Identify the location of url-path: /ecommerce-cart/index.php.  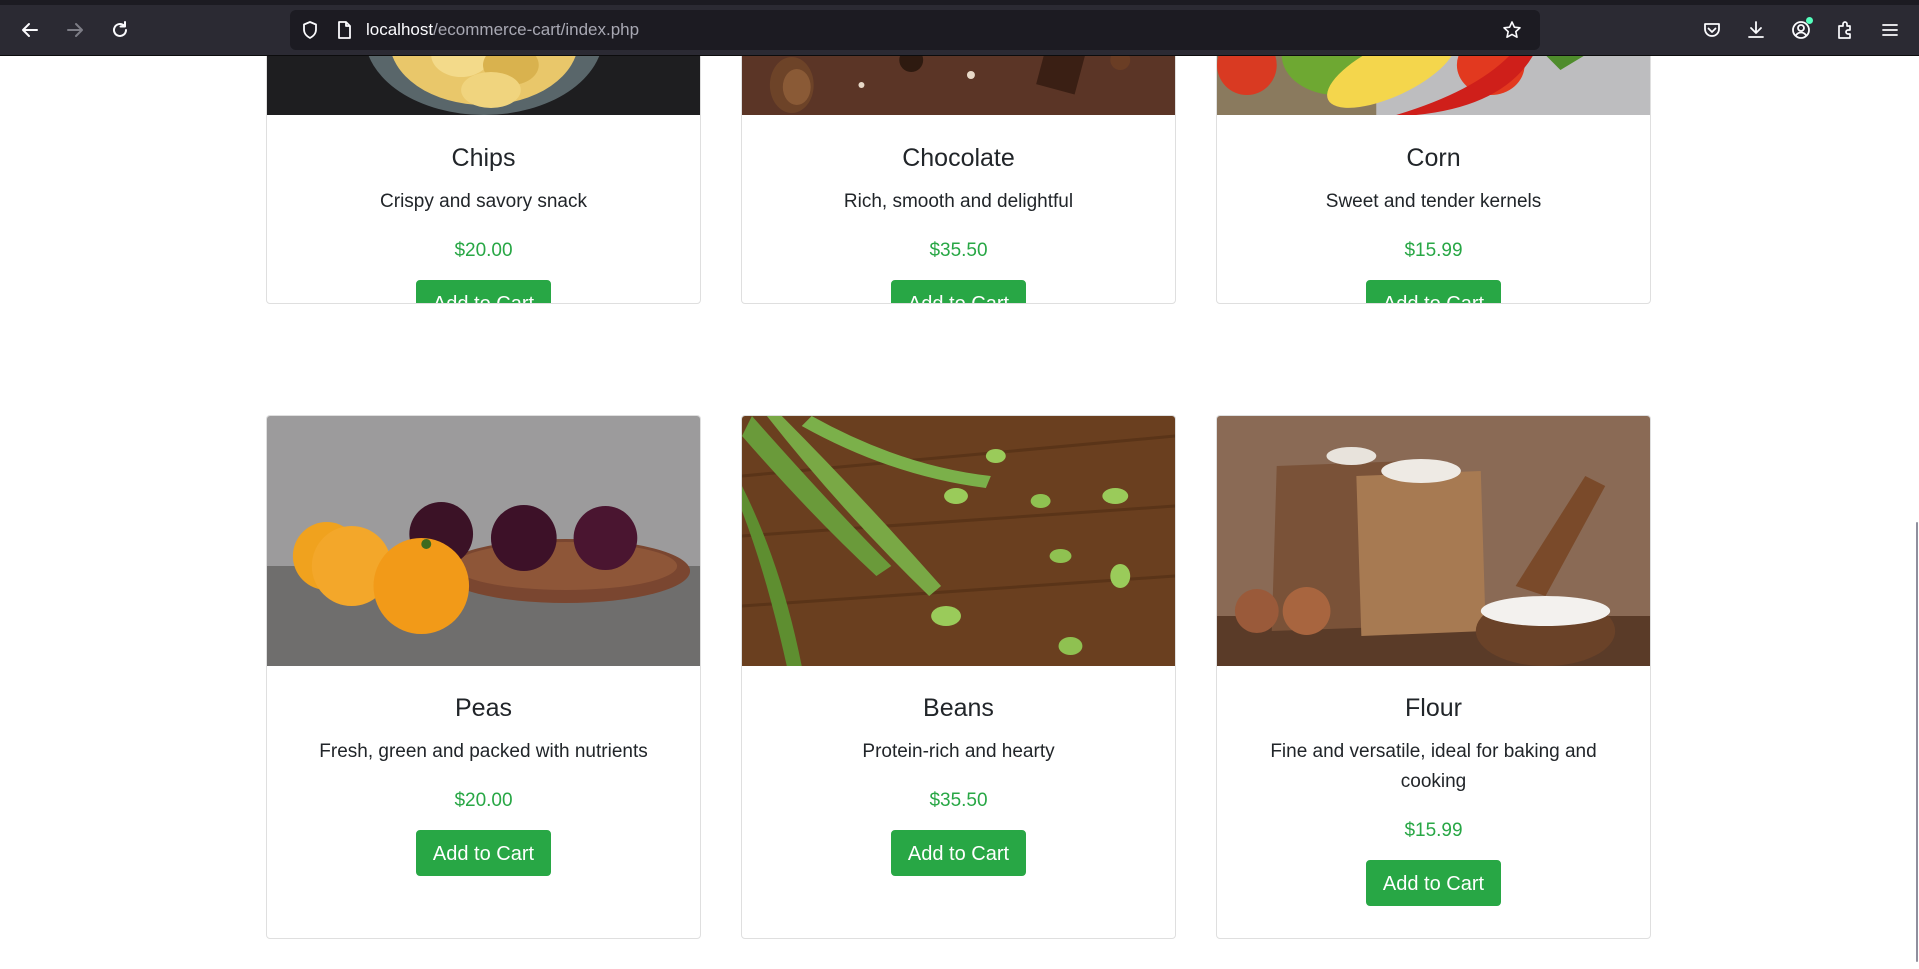
(536, 29).